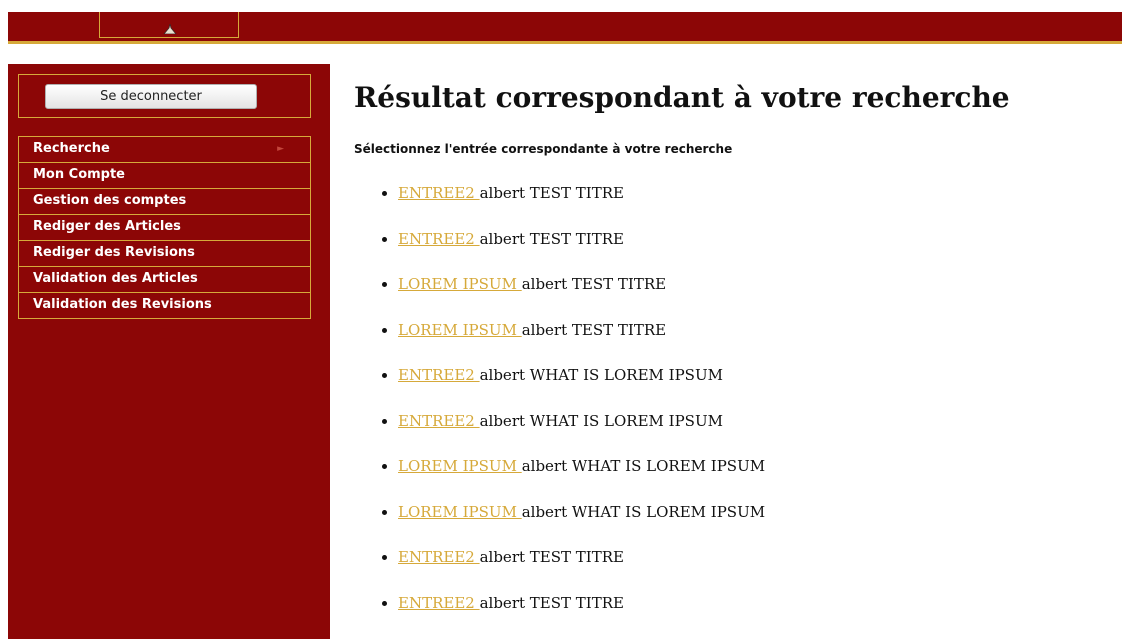 The image size is (1122, 639). What do you see at coordinates (71, 148) in the screenshot?
I see `sidebar-item-label: Recherche` at bounding box center [71, 148].